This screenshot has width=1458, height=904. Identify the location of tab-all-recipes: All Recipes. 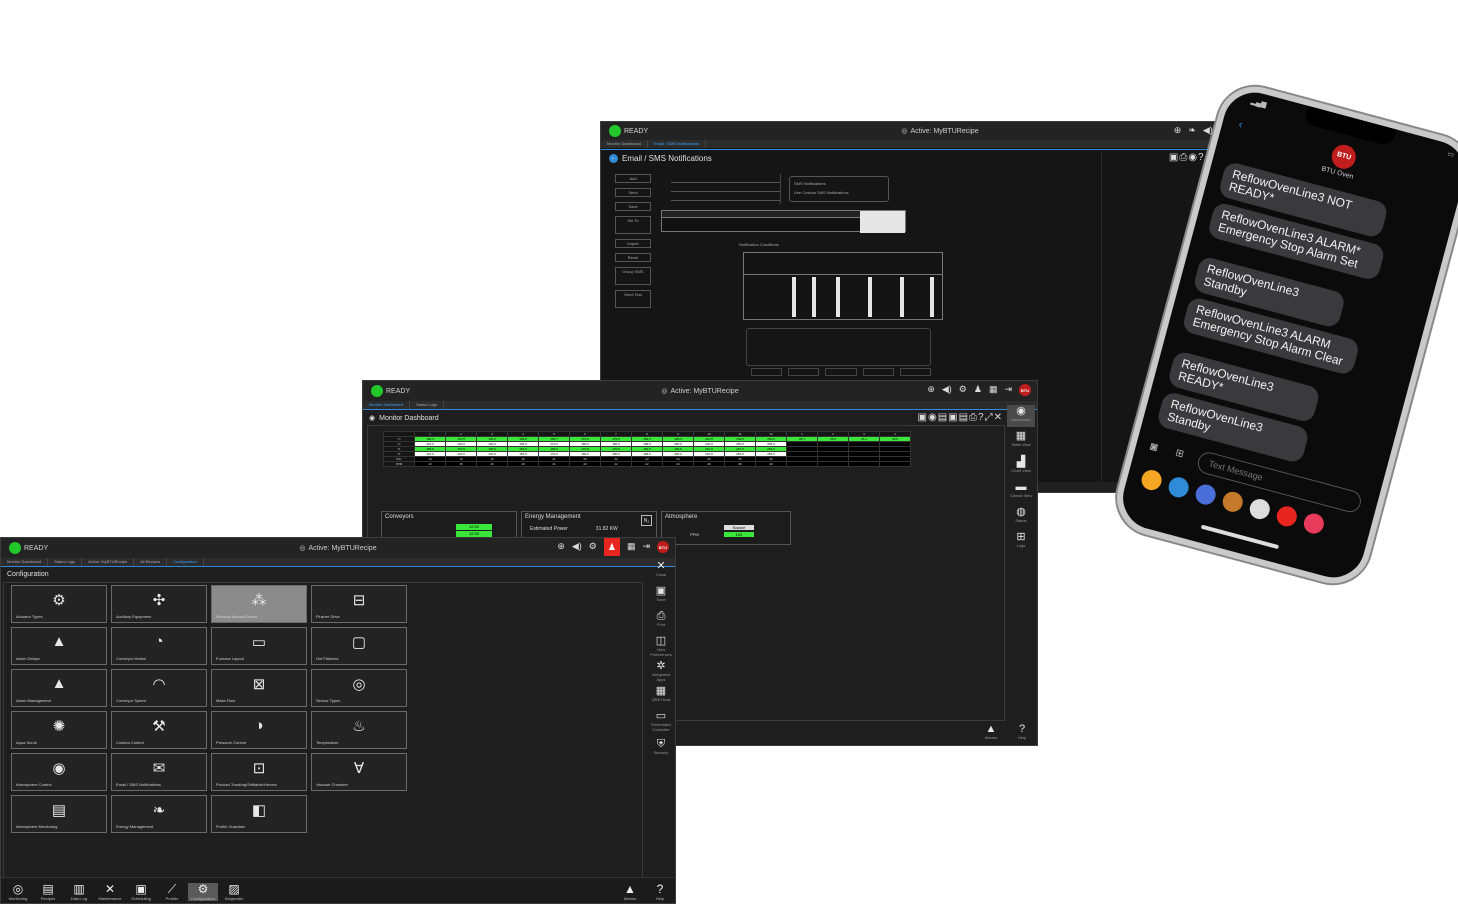
(151, 562).